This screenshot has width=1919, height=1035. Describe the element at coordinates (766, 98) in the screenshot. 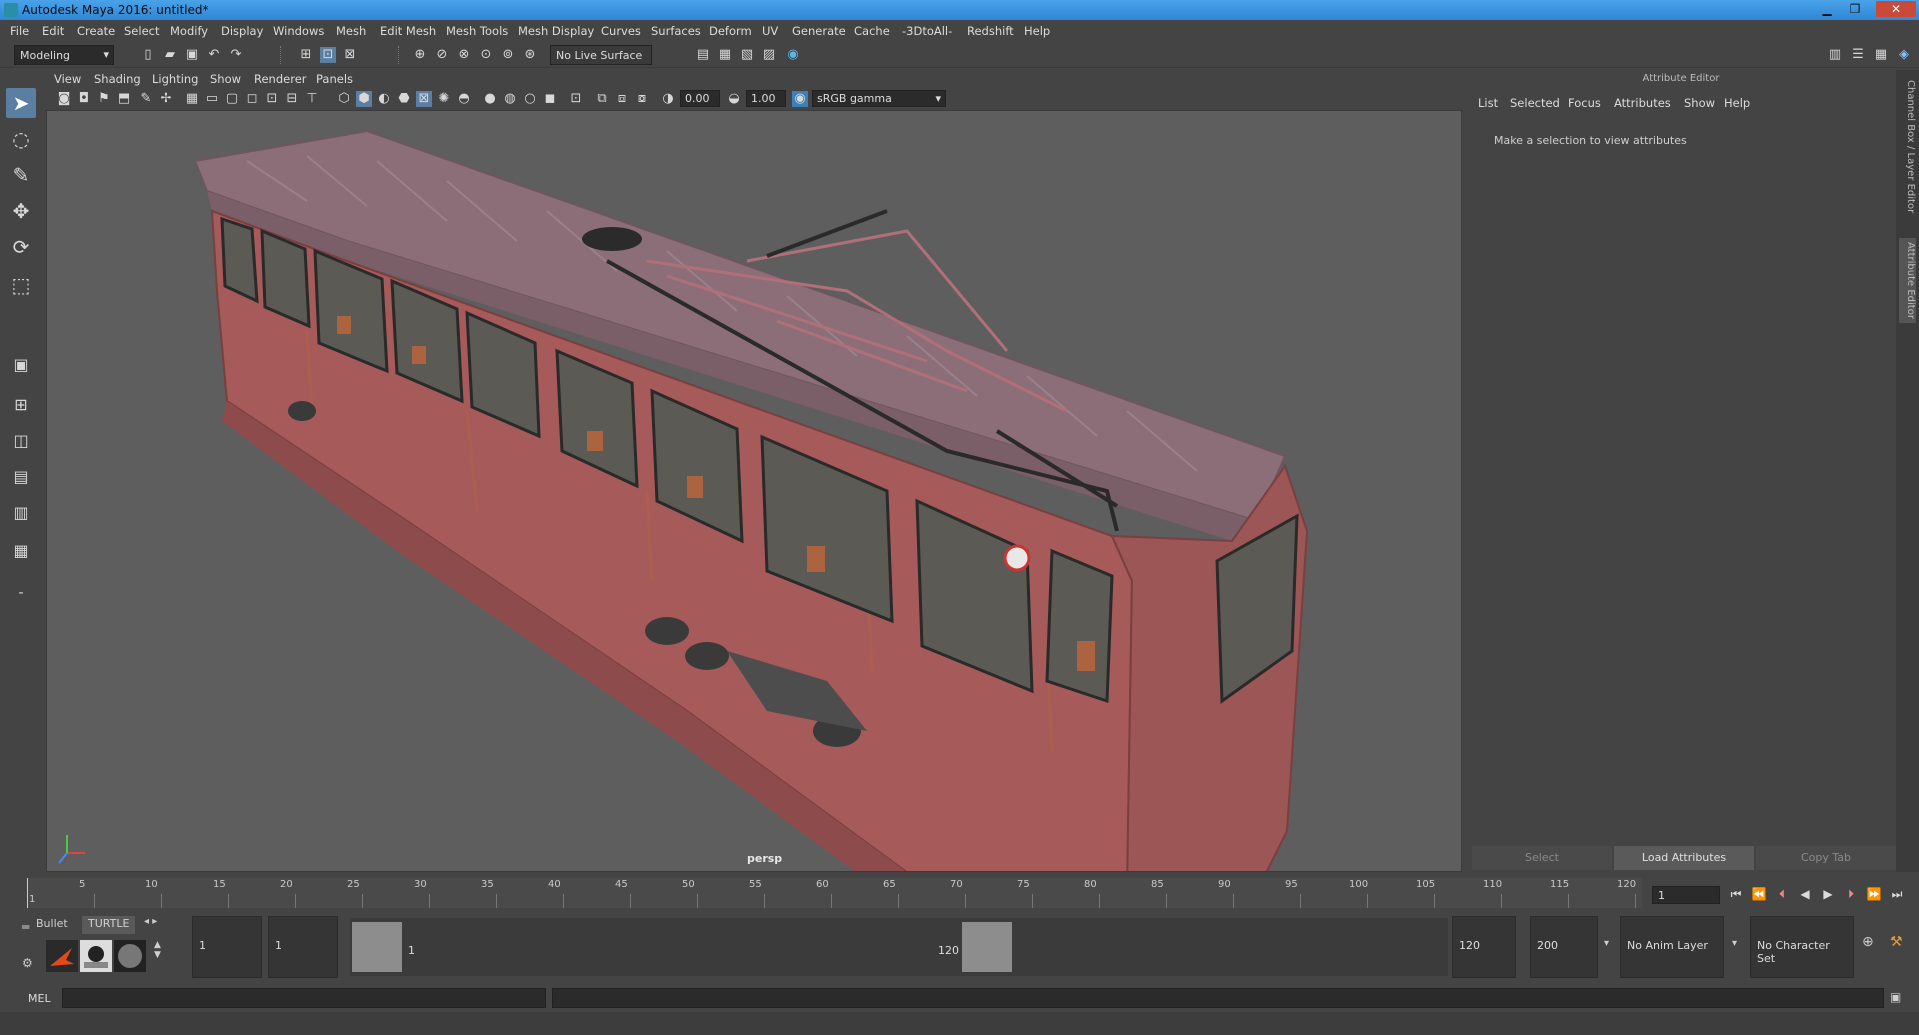

I see `gamma-field: 1.00` at that location.